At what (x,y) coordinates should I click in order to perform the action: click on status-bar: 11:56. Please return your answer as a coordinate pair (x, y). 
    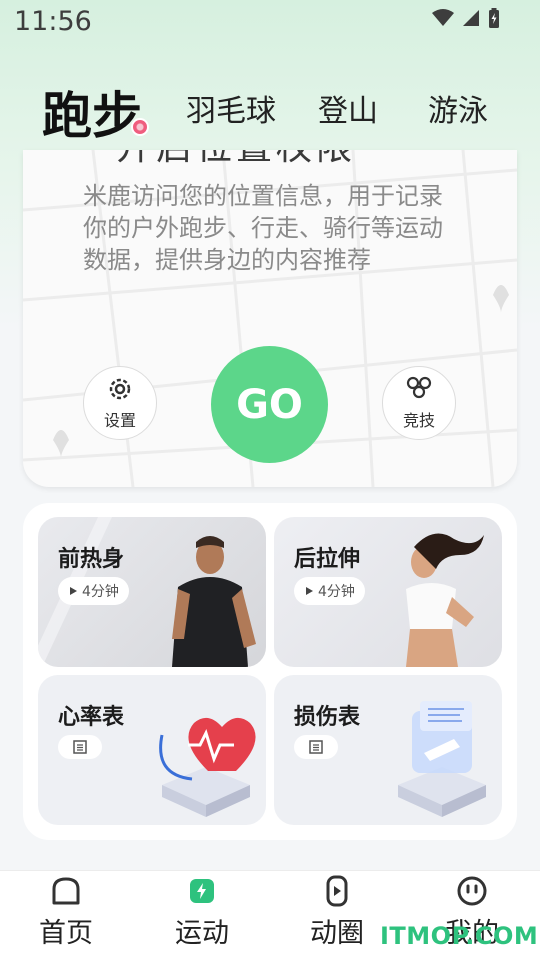
    Looking at the image, I should click on (270, 23).